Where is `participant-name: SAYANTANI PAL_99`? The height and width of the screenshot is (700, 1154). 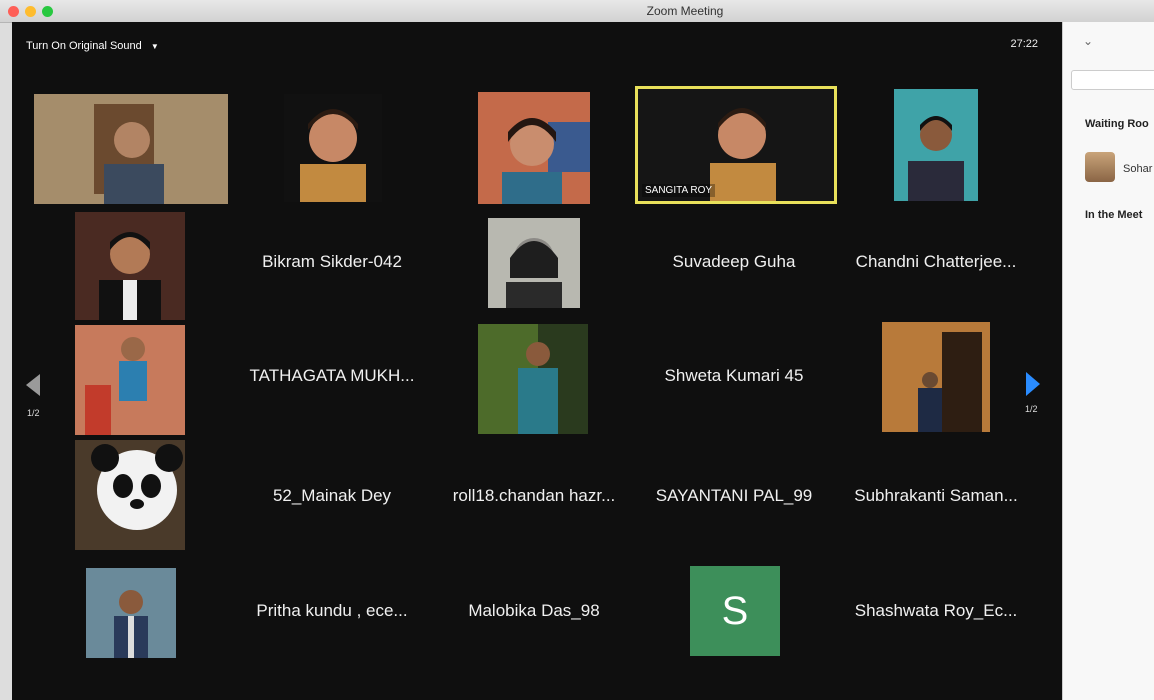 participant-name: SAYANTANI PAL_99 is located at coordinates (734, 495).